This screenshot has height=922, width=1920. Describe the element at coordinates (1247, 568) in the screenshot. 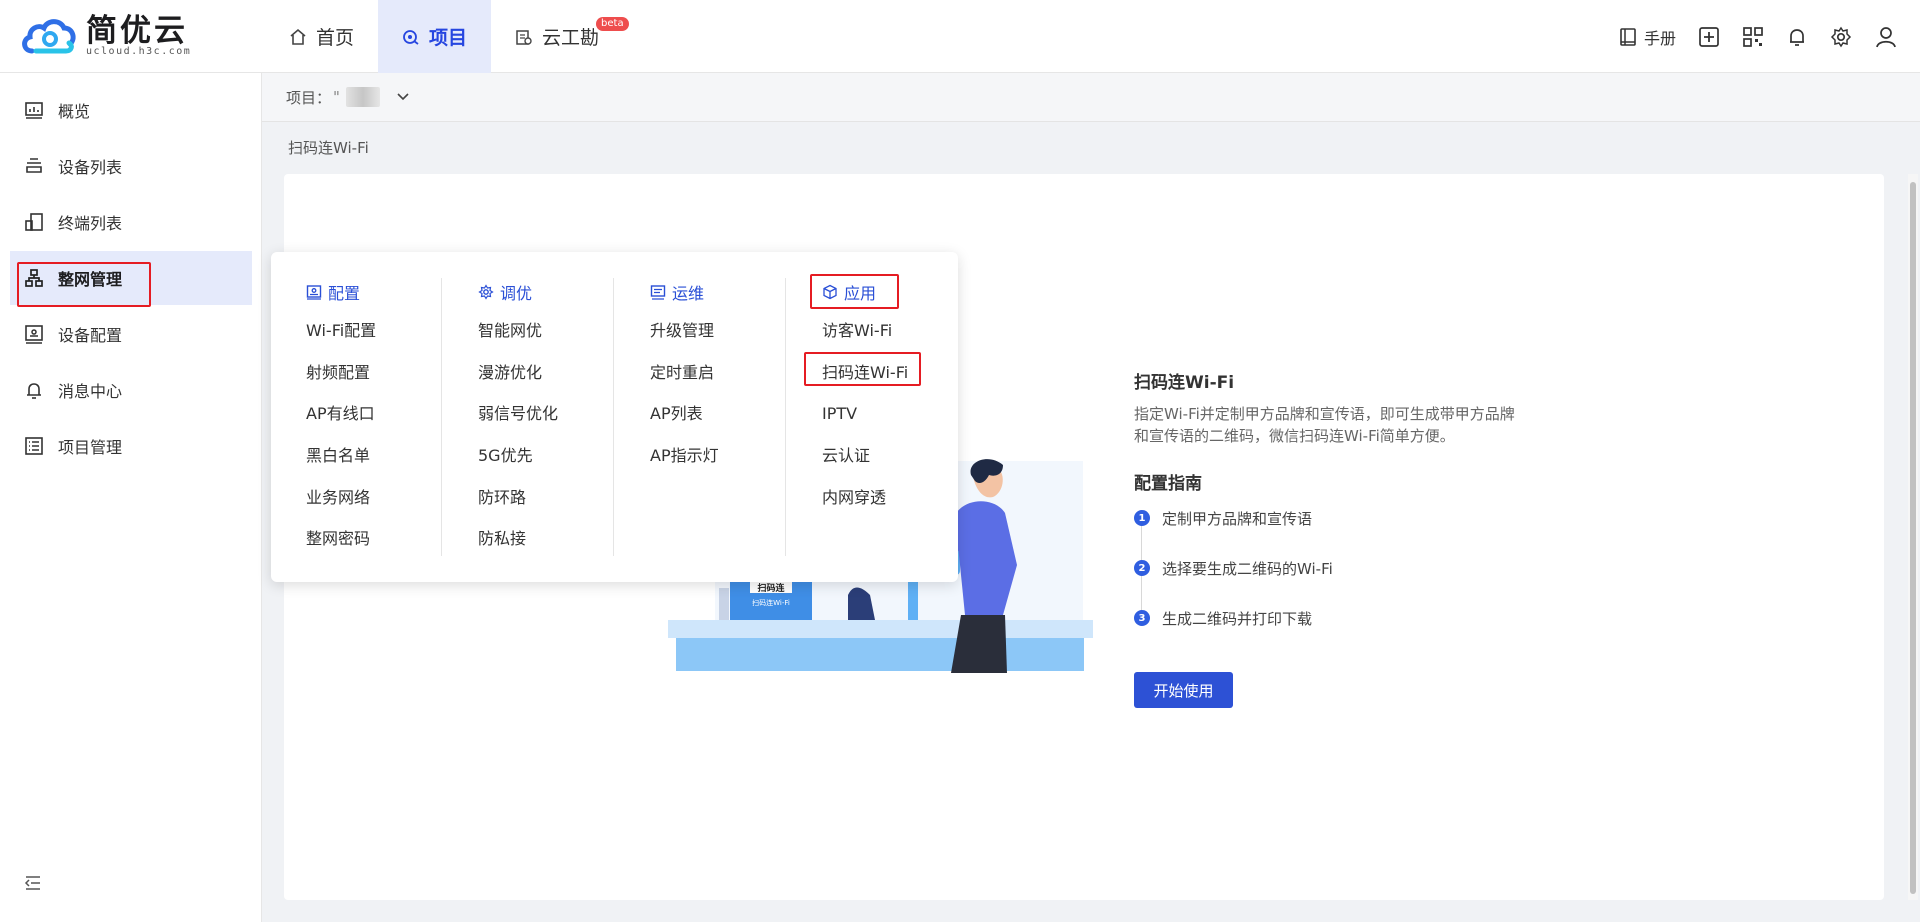

I see `step-text: 选择要生成二维码的Wi-Fi` at that location.